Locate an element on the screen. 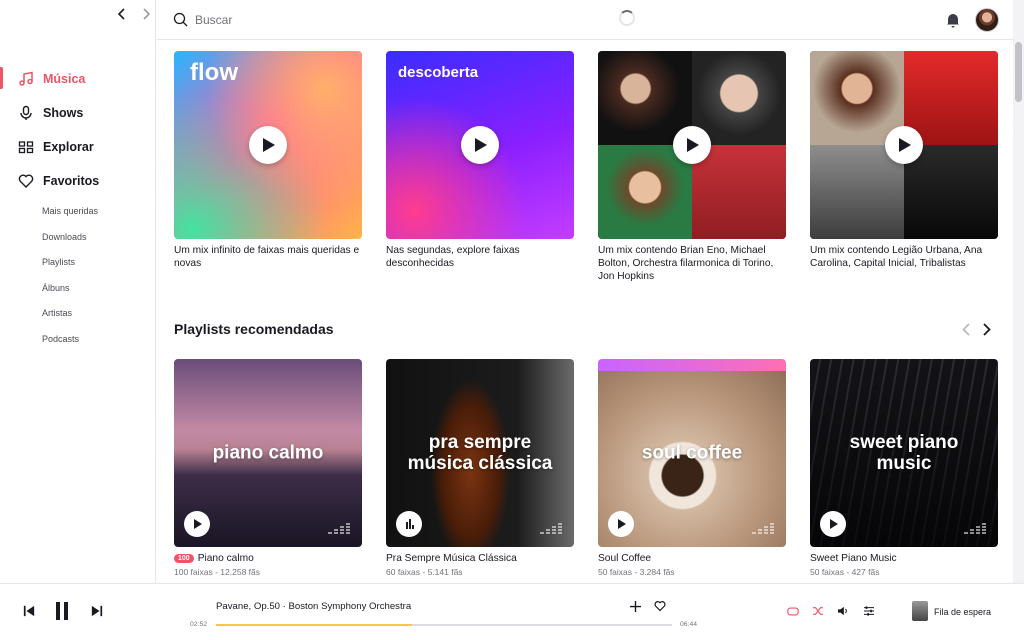 This screenshot has width=1024, height=640. skip-next-icon is located at coordinates (97, 611).